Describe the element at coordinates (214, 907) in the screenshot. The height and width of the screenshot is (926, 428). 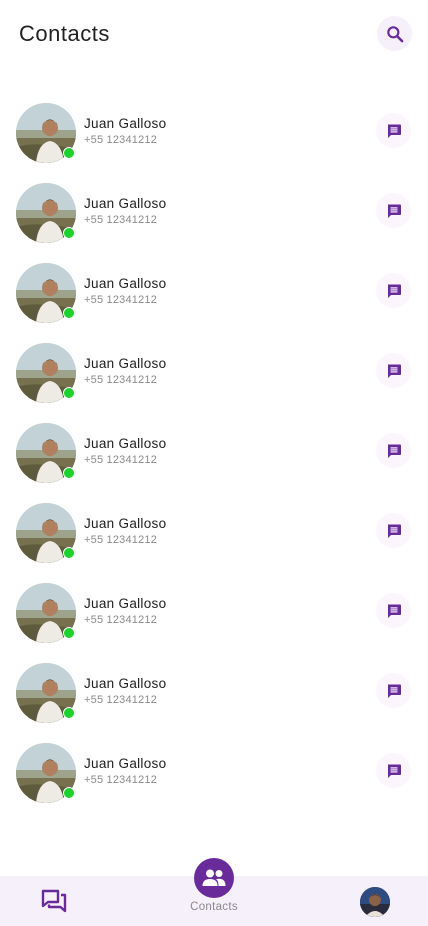
I see `nav-contacts-label: Contacts` at that location.